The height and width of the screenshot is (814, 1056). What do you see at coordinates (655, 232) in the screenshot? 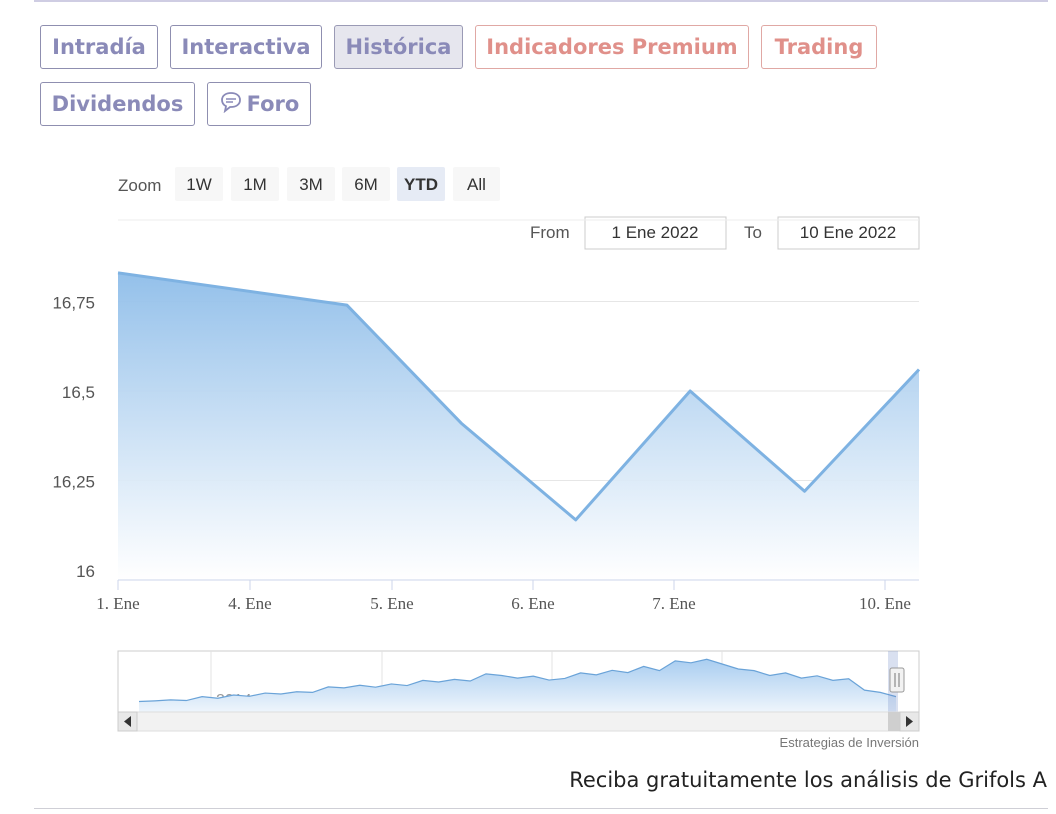
I see `from-input: 1 Ene 2022` at bounding box center [655, 232].